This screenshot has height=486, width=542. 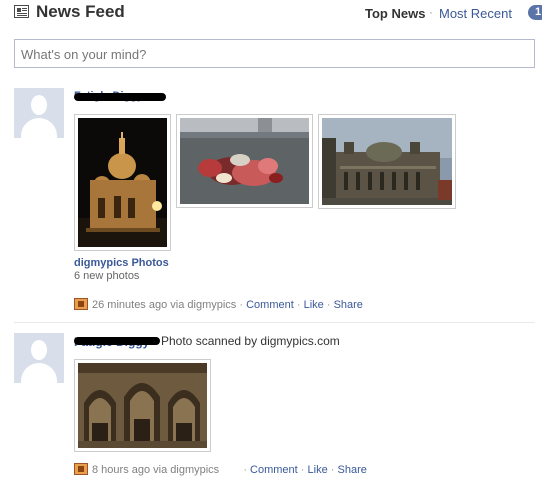 I want to click on cathedral-portal-photo, so click(x=142, y=405).